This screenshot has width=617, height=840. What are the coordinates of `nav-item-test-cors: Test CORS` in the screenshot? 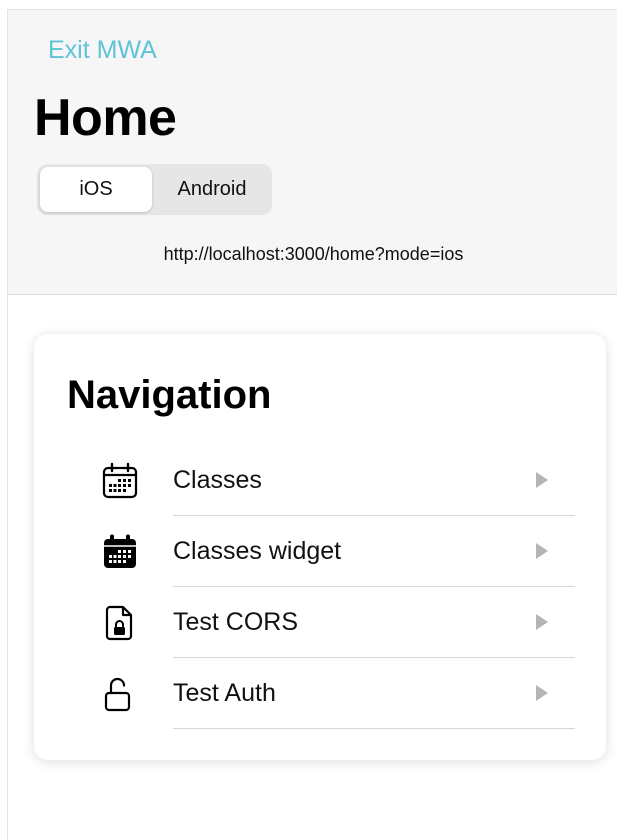 It's located at (320, 622).